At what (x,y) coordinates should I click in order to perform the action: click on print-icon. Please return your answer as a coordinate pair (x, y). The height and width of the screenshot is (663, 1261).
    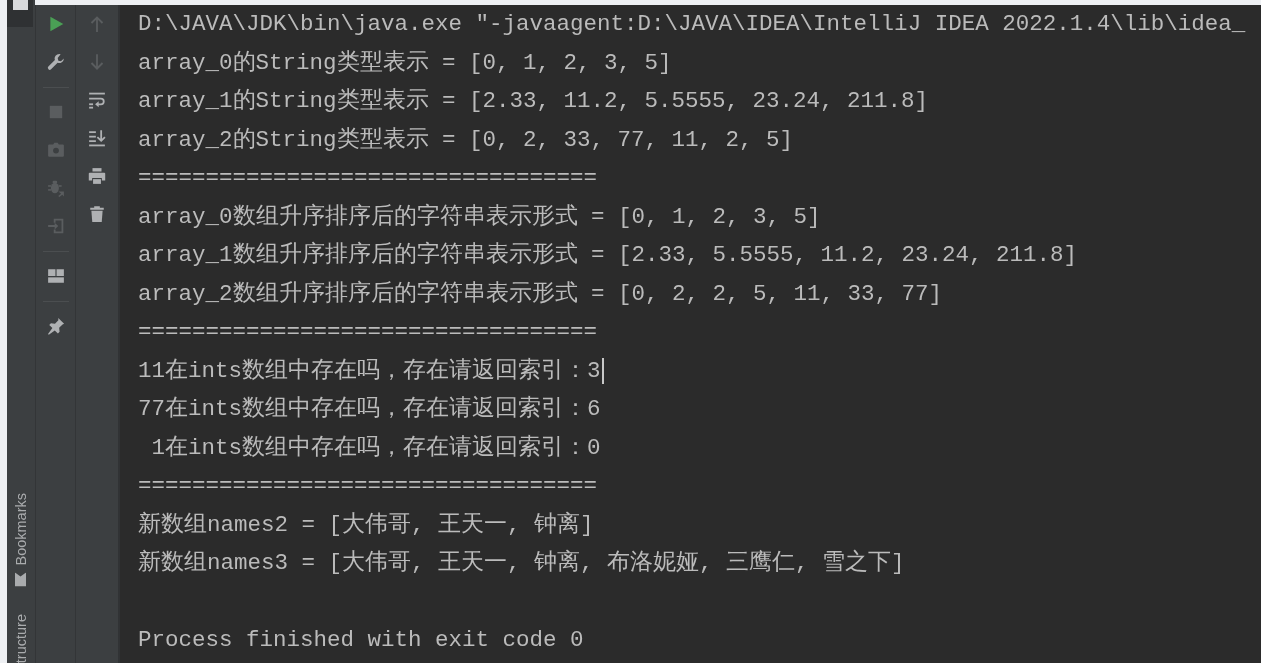
    Looking at the image, I should click on (97, 176).